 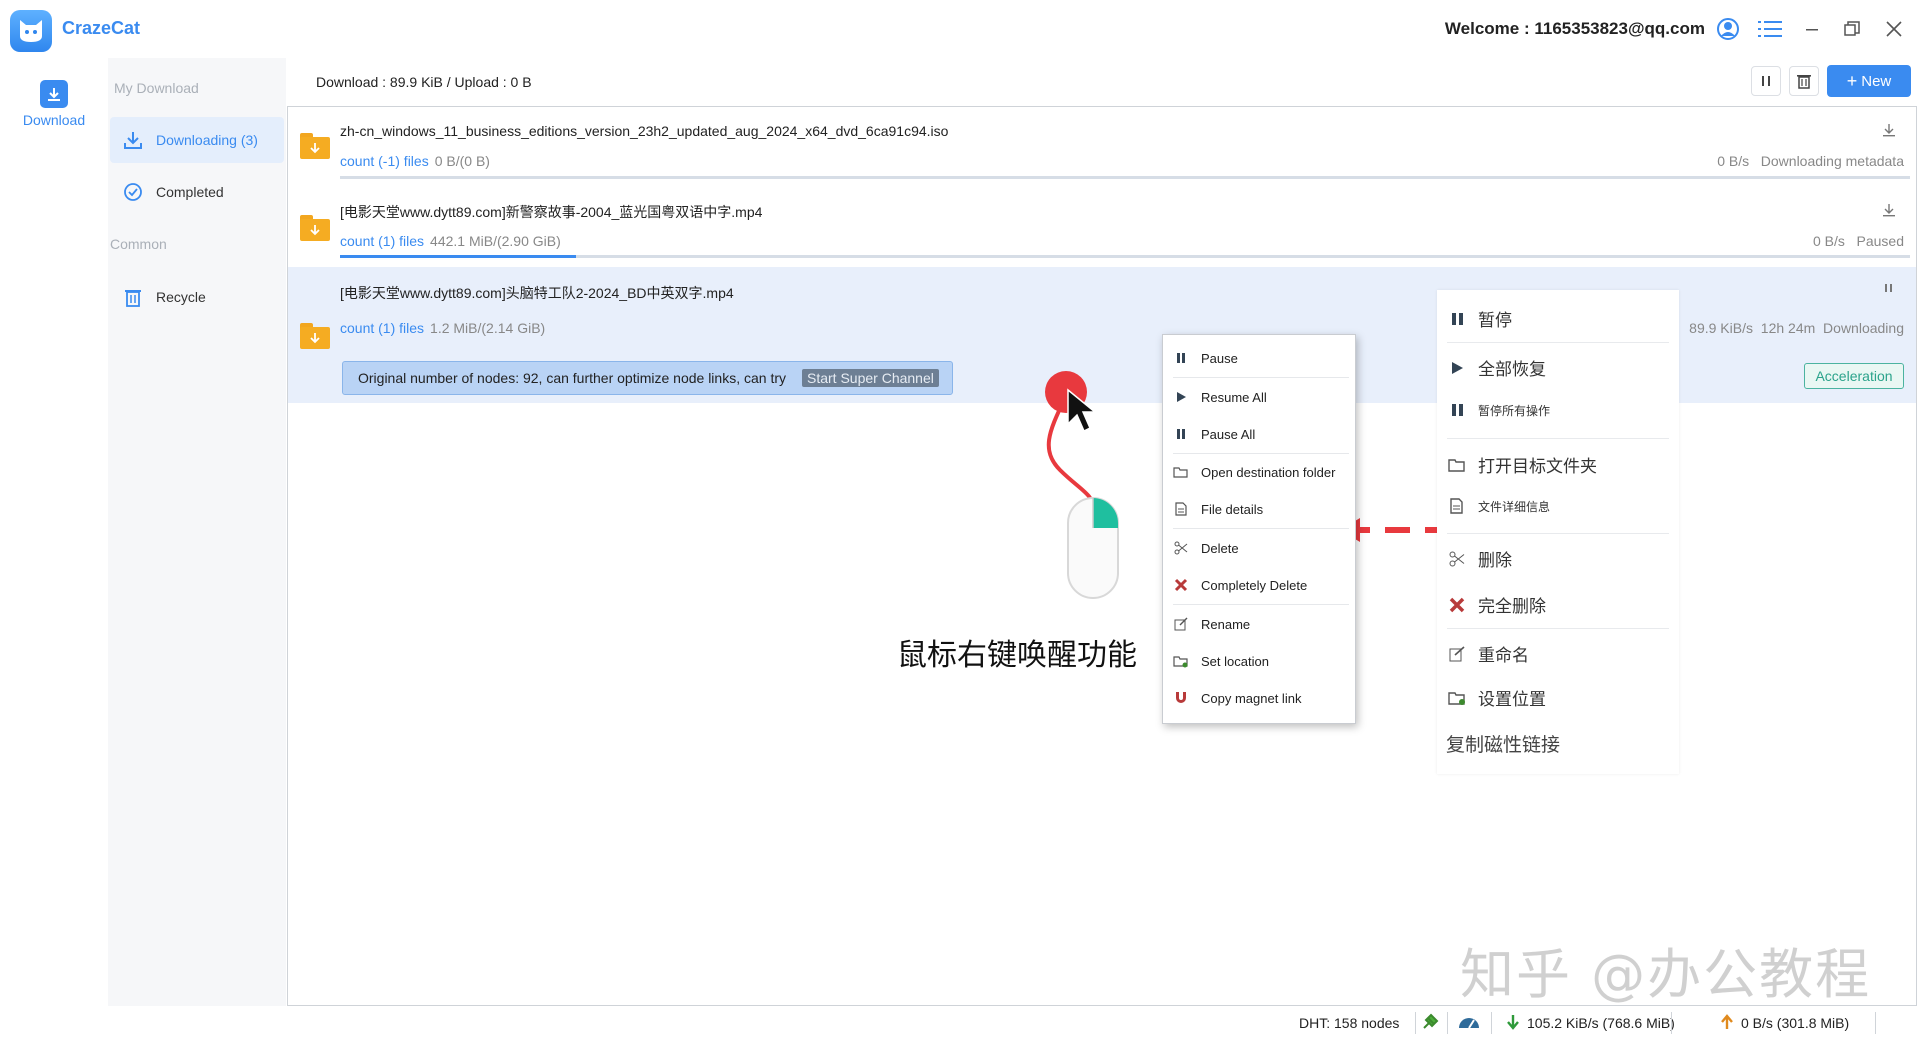 I want to click on arrow-left-icon, so click(x=1395, y=530).